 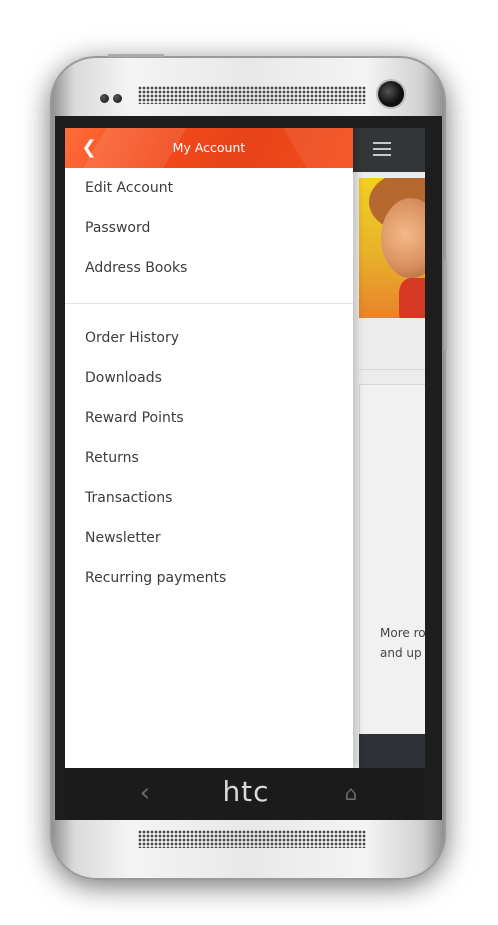 What do you see at coordinates (392, 369) in the screenshot?
I see `divider` at bounding box center [392, 369].